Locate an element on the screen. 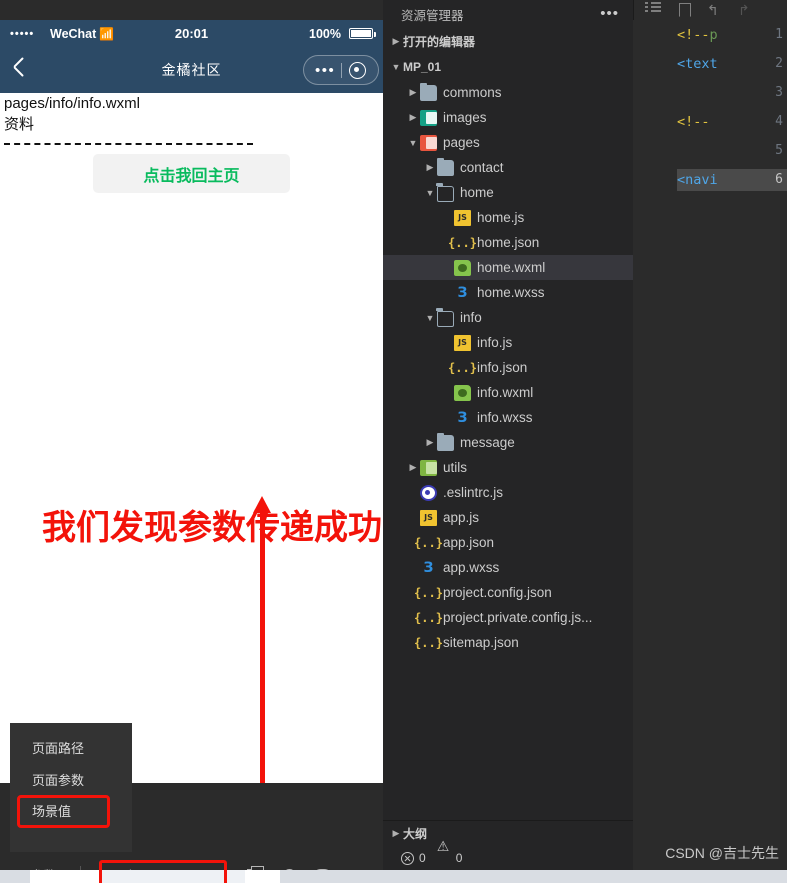 The image size is (787, 883). outline-header: ▶ 大纲 is located at coordinates (508, 833).